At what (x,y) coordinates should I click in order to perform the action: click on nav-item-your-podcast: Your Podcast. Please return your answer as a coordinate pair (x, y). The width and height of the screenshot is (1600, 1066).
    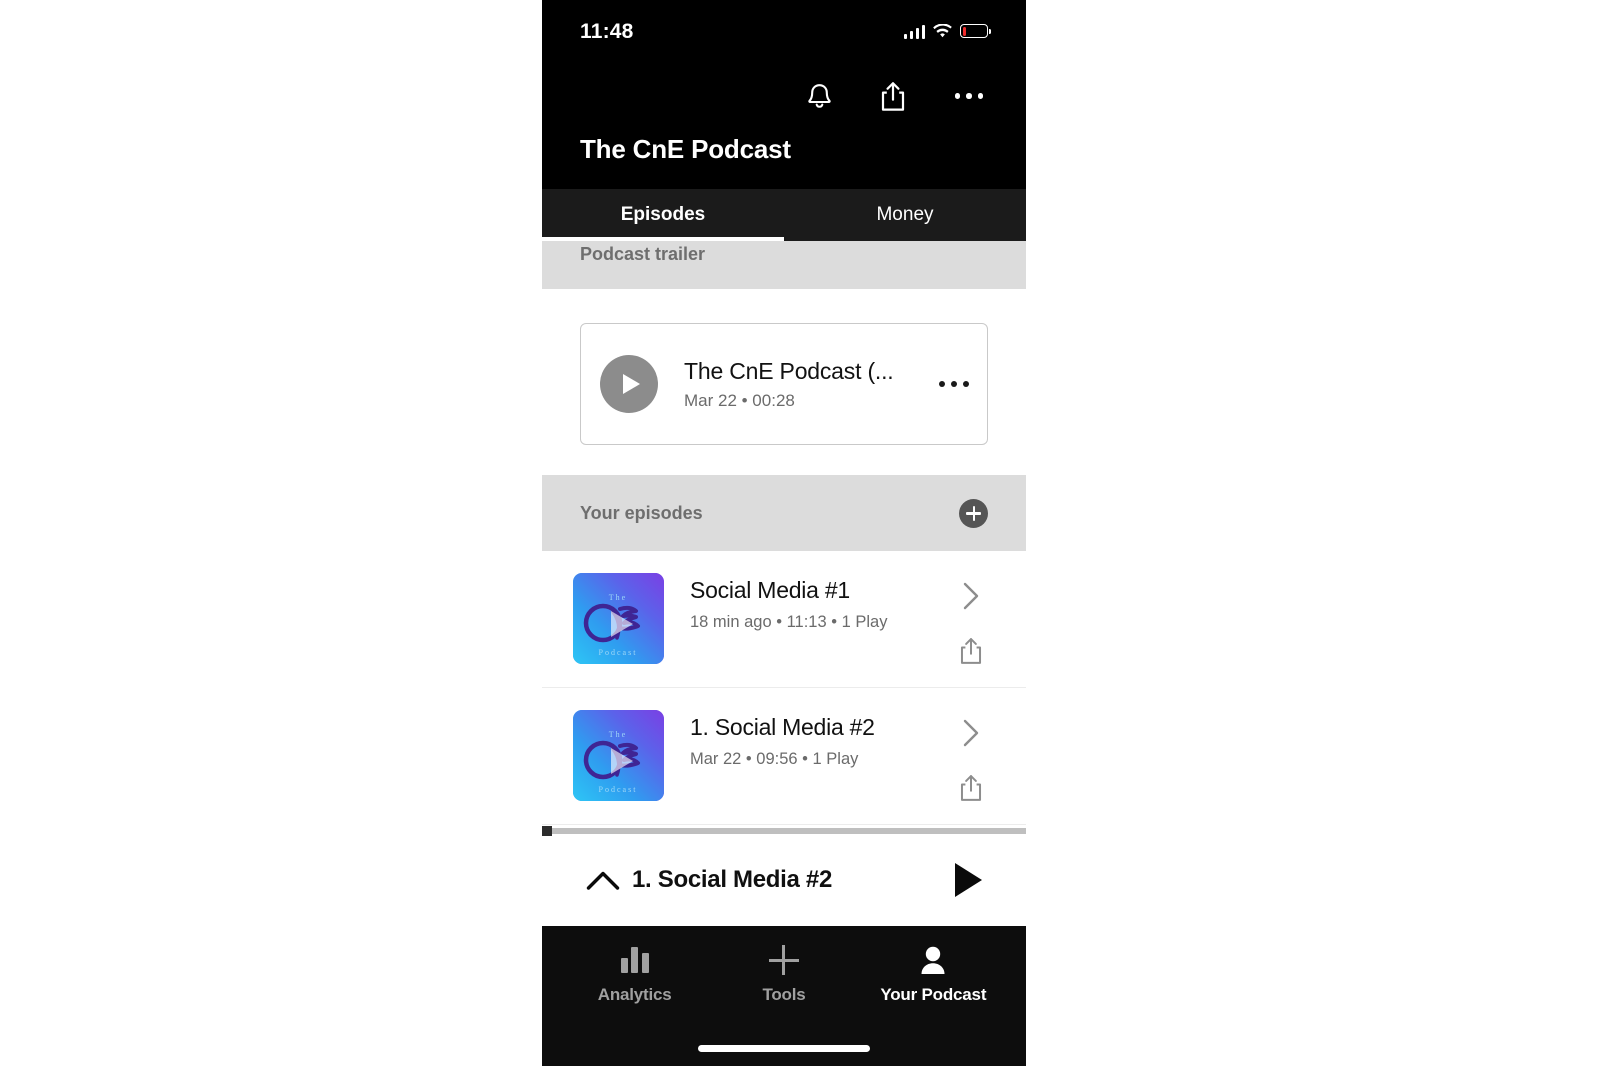
    Looking at the image, I should click on (933, 974).